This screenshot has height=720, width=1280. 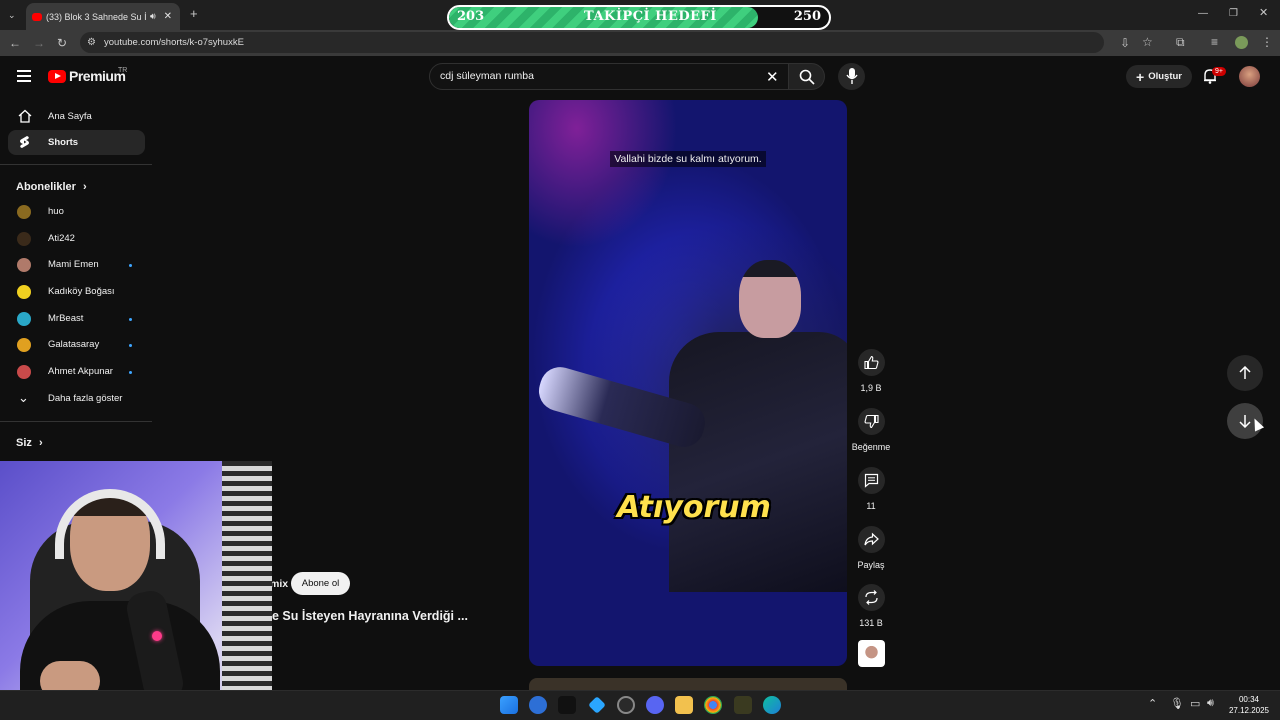 I want to click on youtube-logo-icon, so click(x=57, y=76).